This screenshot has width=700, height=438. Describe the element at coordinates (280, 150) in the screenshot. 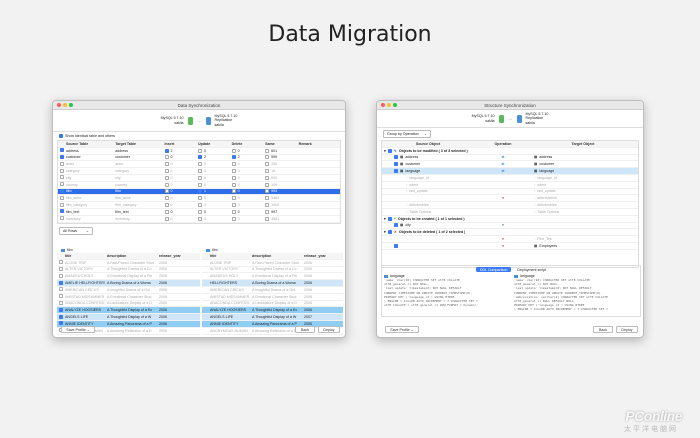

I see `same-cell: 601` at that location.